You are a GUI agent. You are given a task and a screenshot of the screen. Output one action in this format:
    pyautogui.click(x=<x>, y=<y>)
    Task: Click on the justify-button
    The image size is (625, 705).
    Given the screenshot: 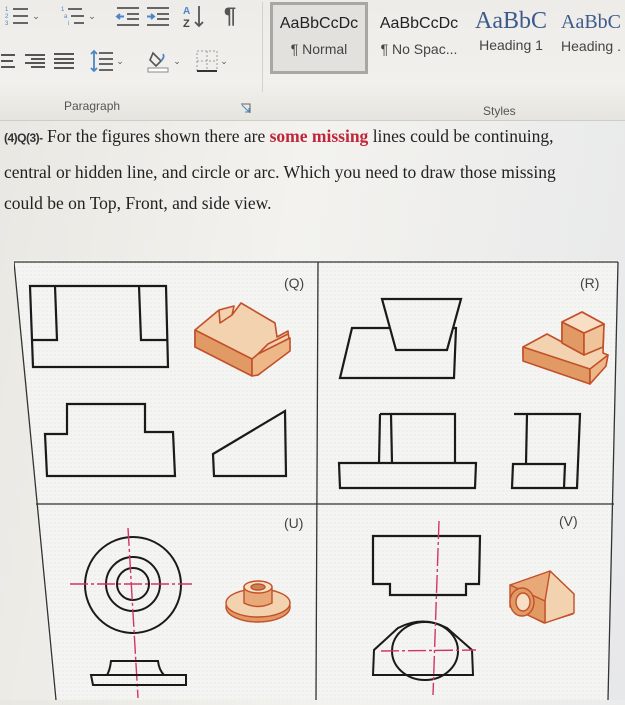 What is the action you would take?
    pyautogui.click(x=64, y=61)
    